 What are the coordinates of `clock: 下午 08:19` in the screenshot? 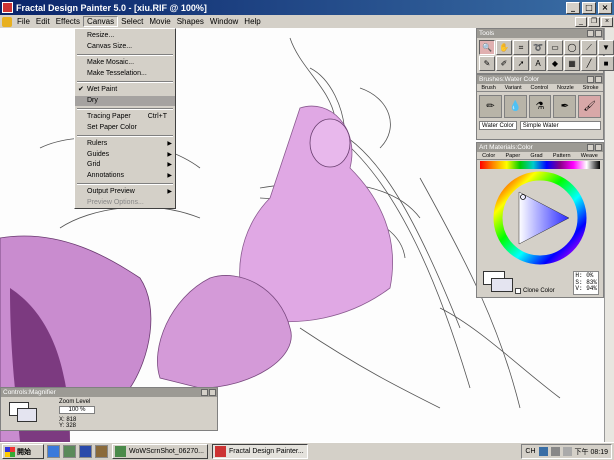 It's located at (591, 452).